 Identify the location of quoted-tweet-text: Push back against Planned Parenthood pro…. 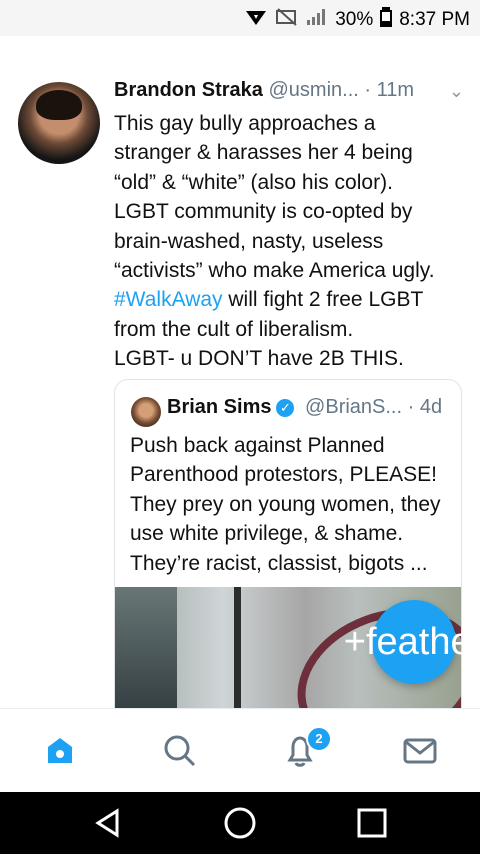
(292, 504).